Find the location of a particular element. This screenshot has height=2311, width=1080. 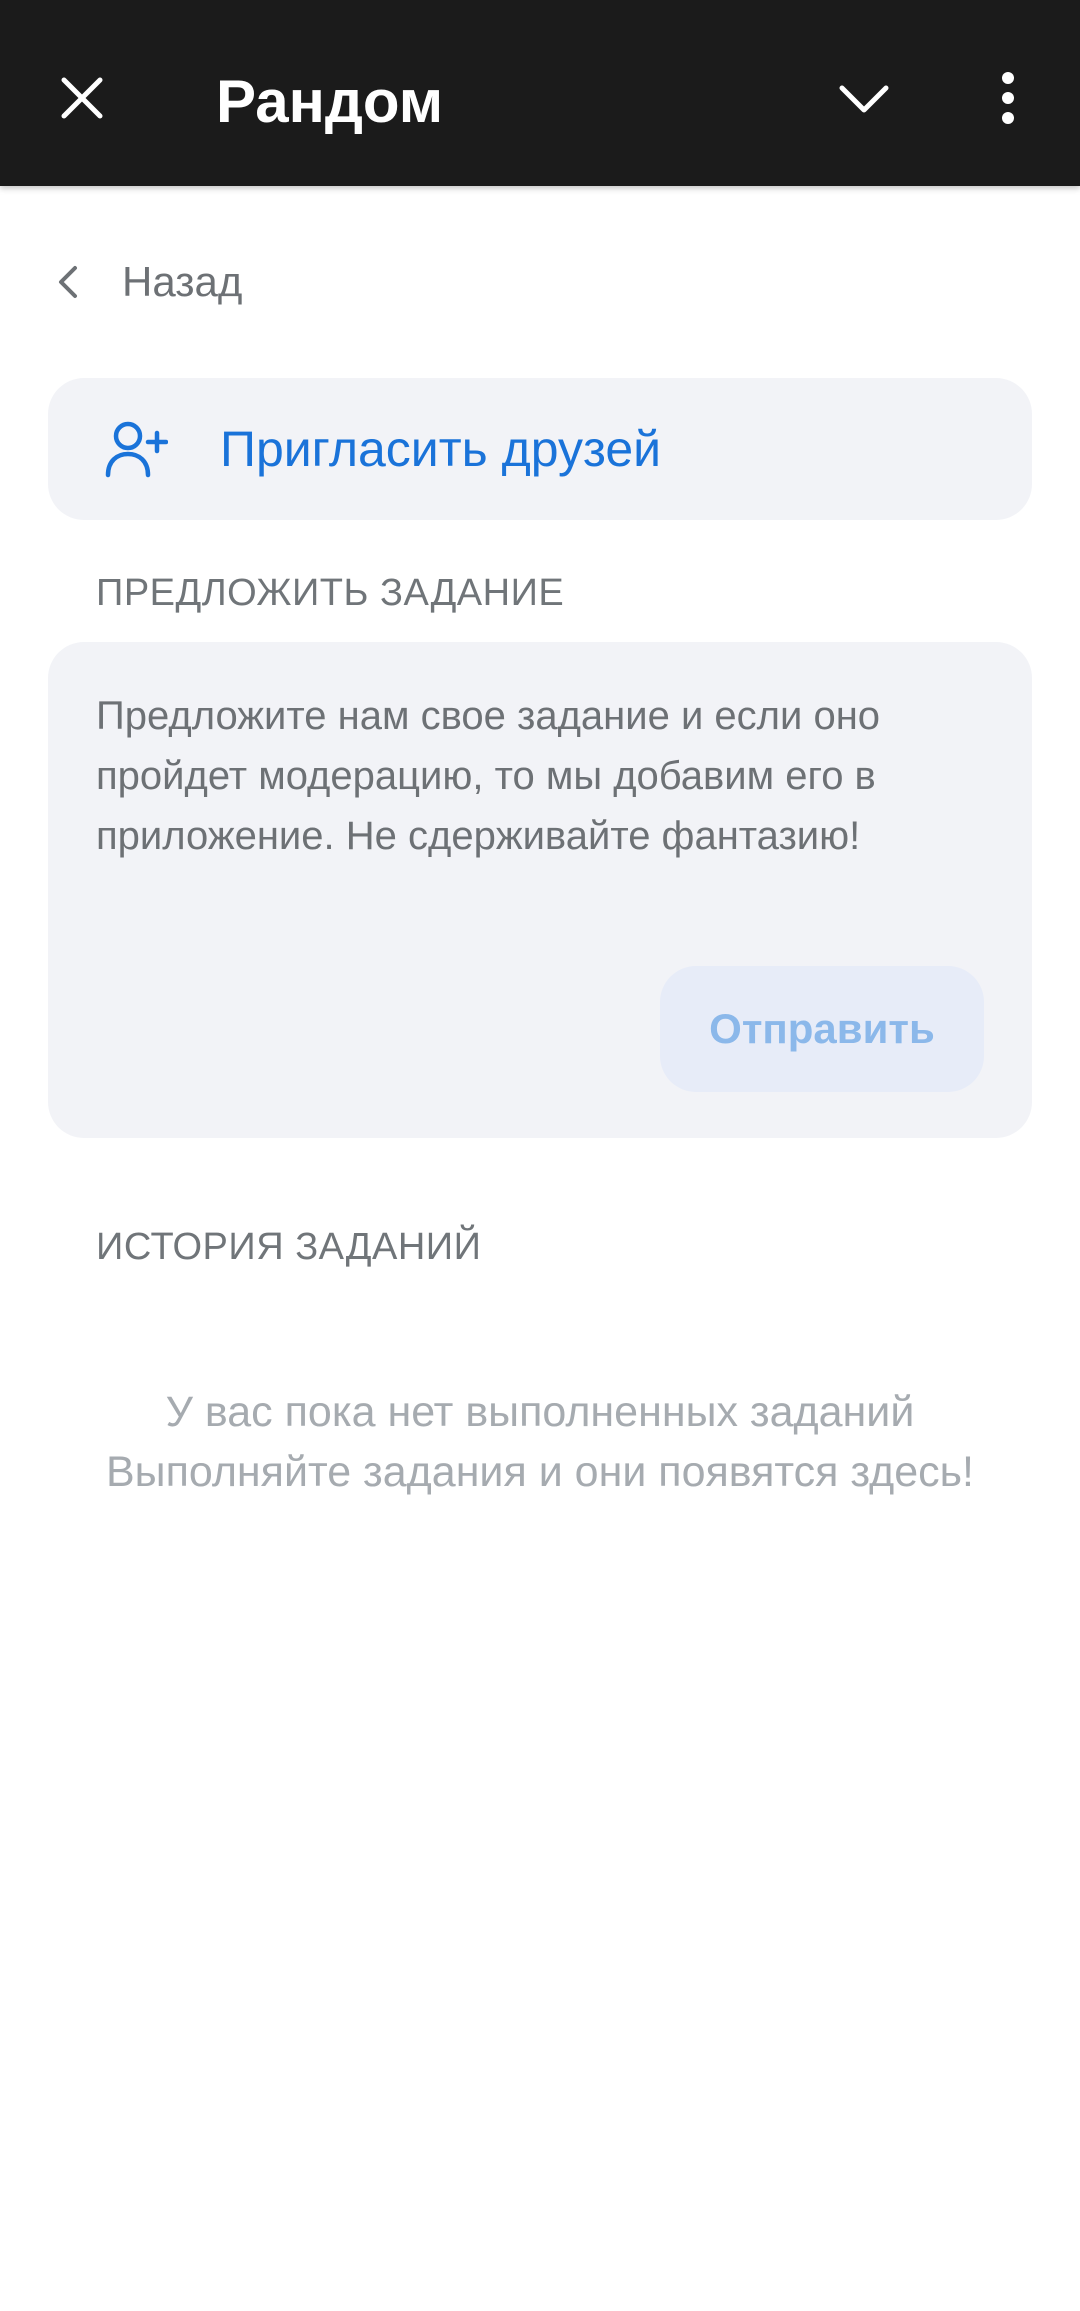

send-button: Отправить is located at coordinates (822, 1029).